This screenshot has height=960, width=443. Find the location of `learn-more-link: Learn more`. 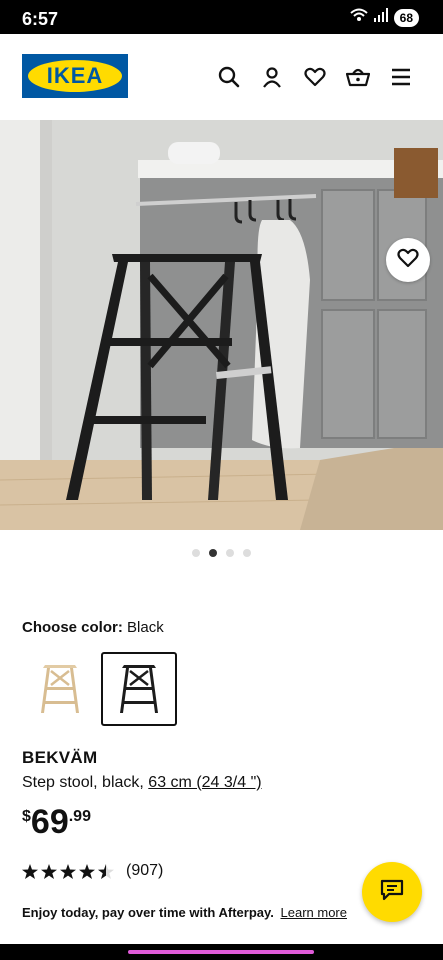

learn-more-link: Learn more is located at coordinates (314, 912).